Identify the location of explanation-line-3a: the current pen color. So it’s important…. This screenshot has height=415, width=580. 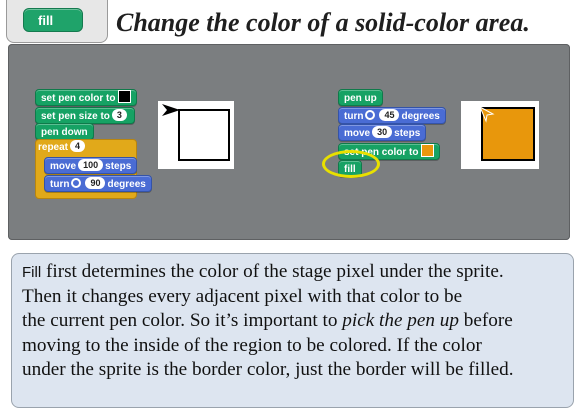
(182, 321).